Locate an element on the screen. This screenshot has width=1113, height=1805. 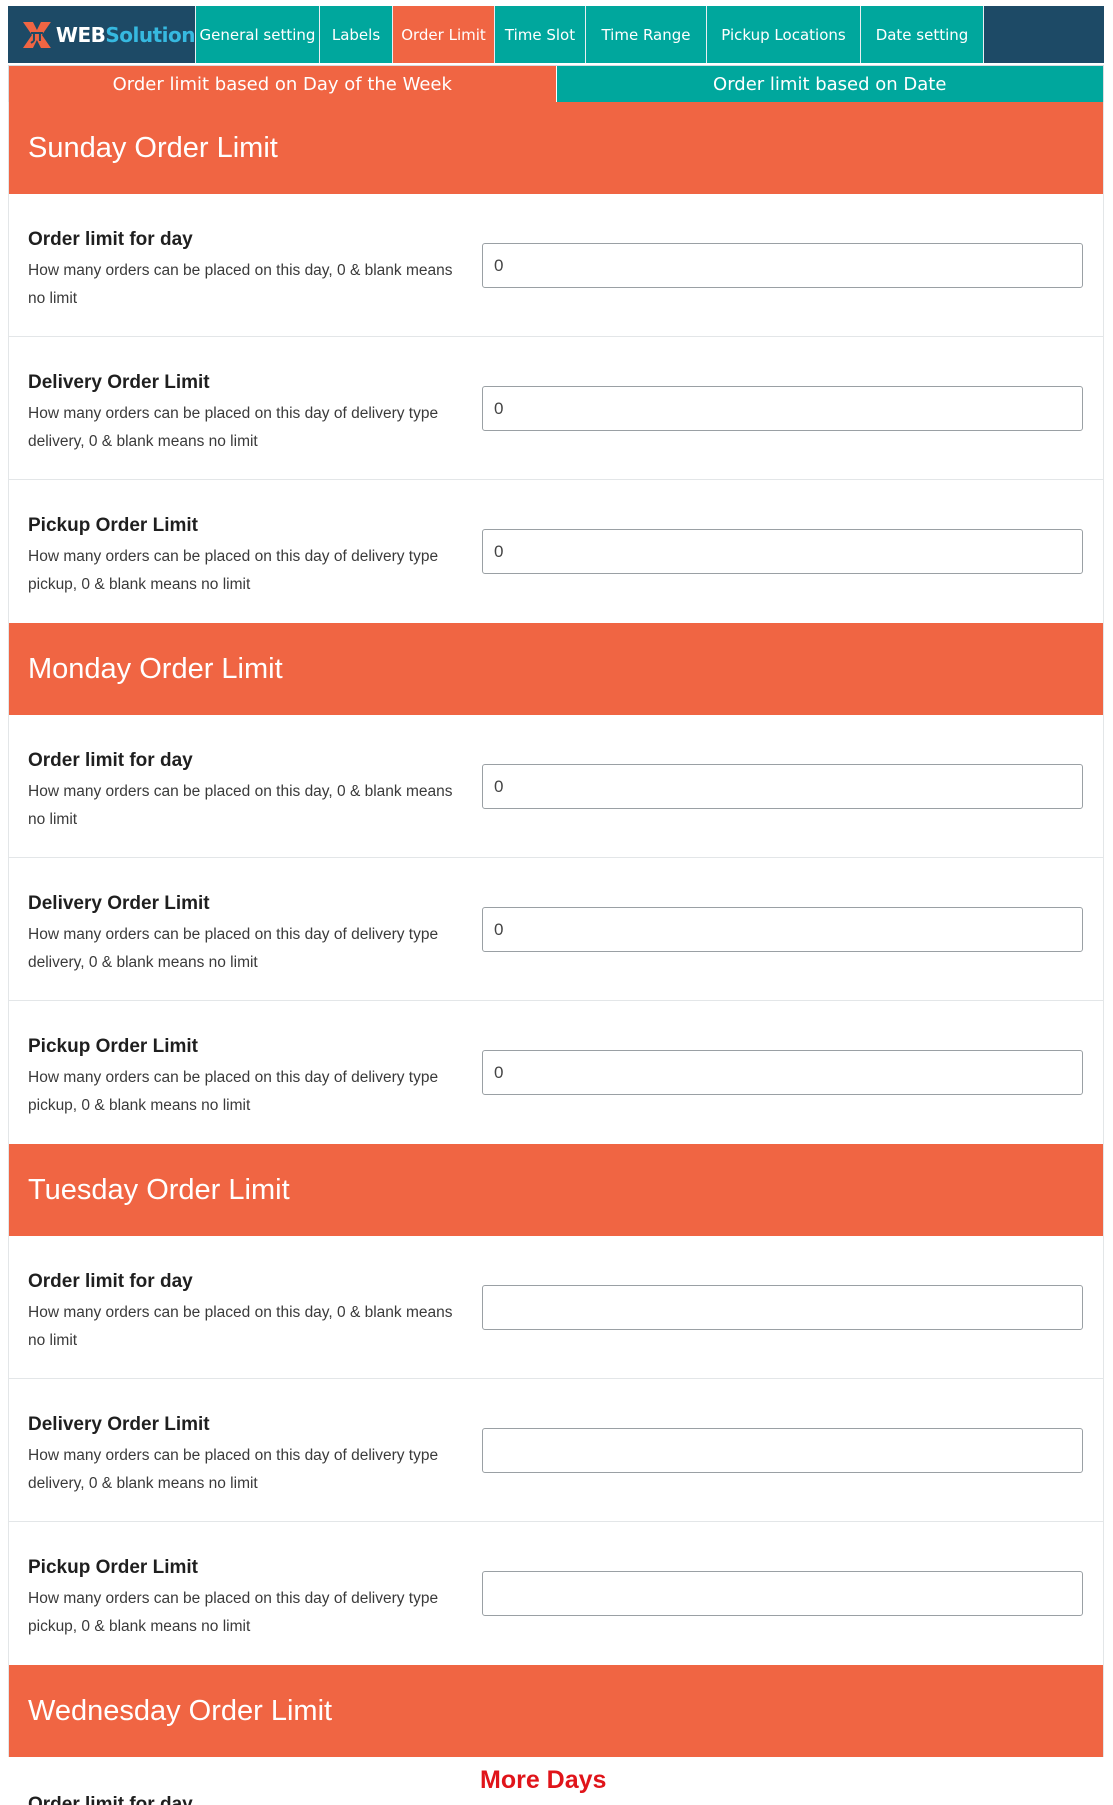
tab-labels: Labels is located at coordinates (356, 34).